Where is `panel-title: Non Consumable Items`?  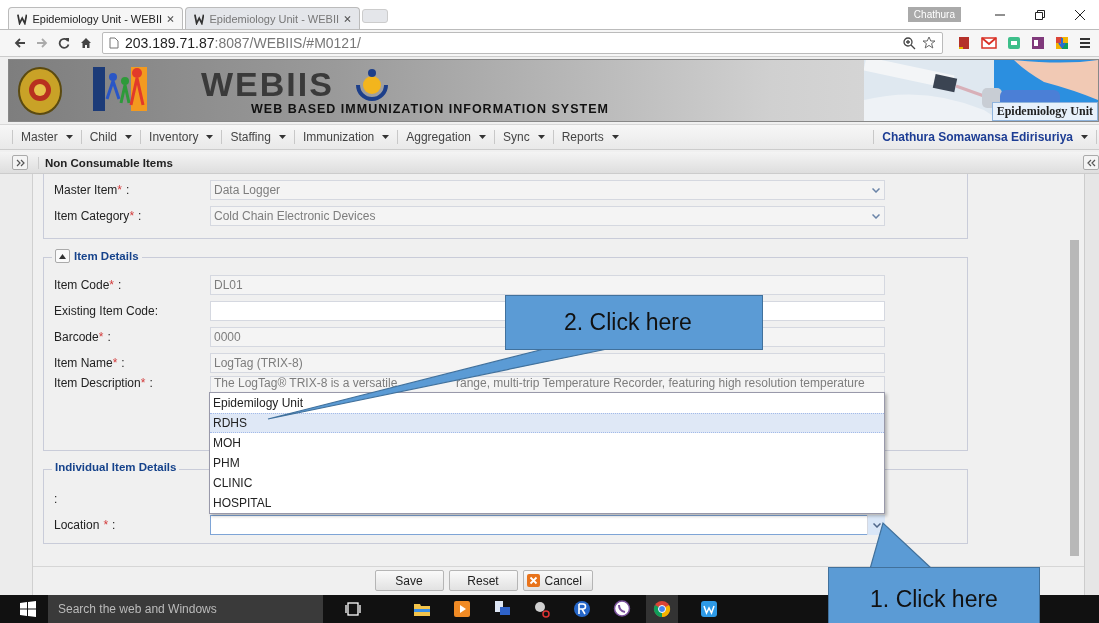 panel-title: Non Consumable Items is located at coordinates (105, 162).